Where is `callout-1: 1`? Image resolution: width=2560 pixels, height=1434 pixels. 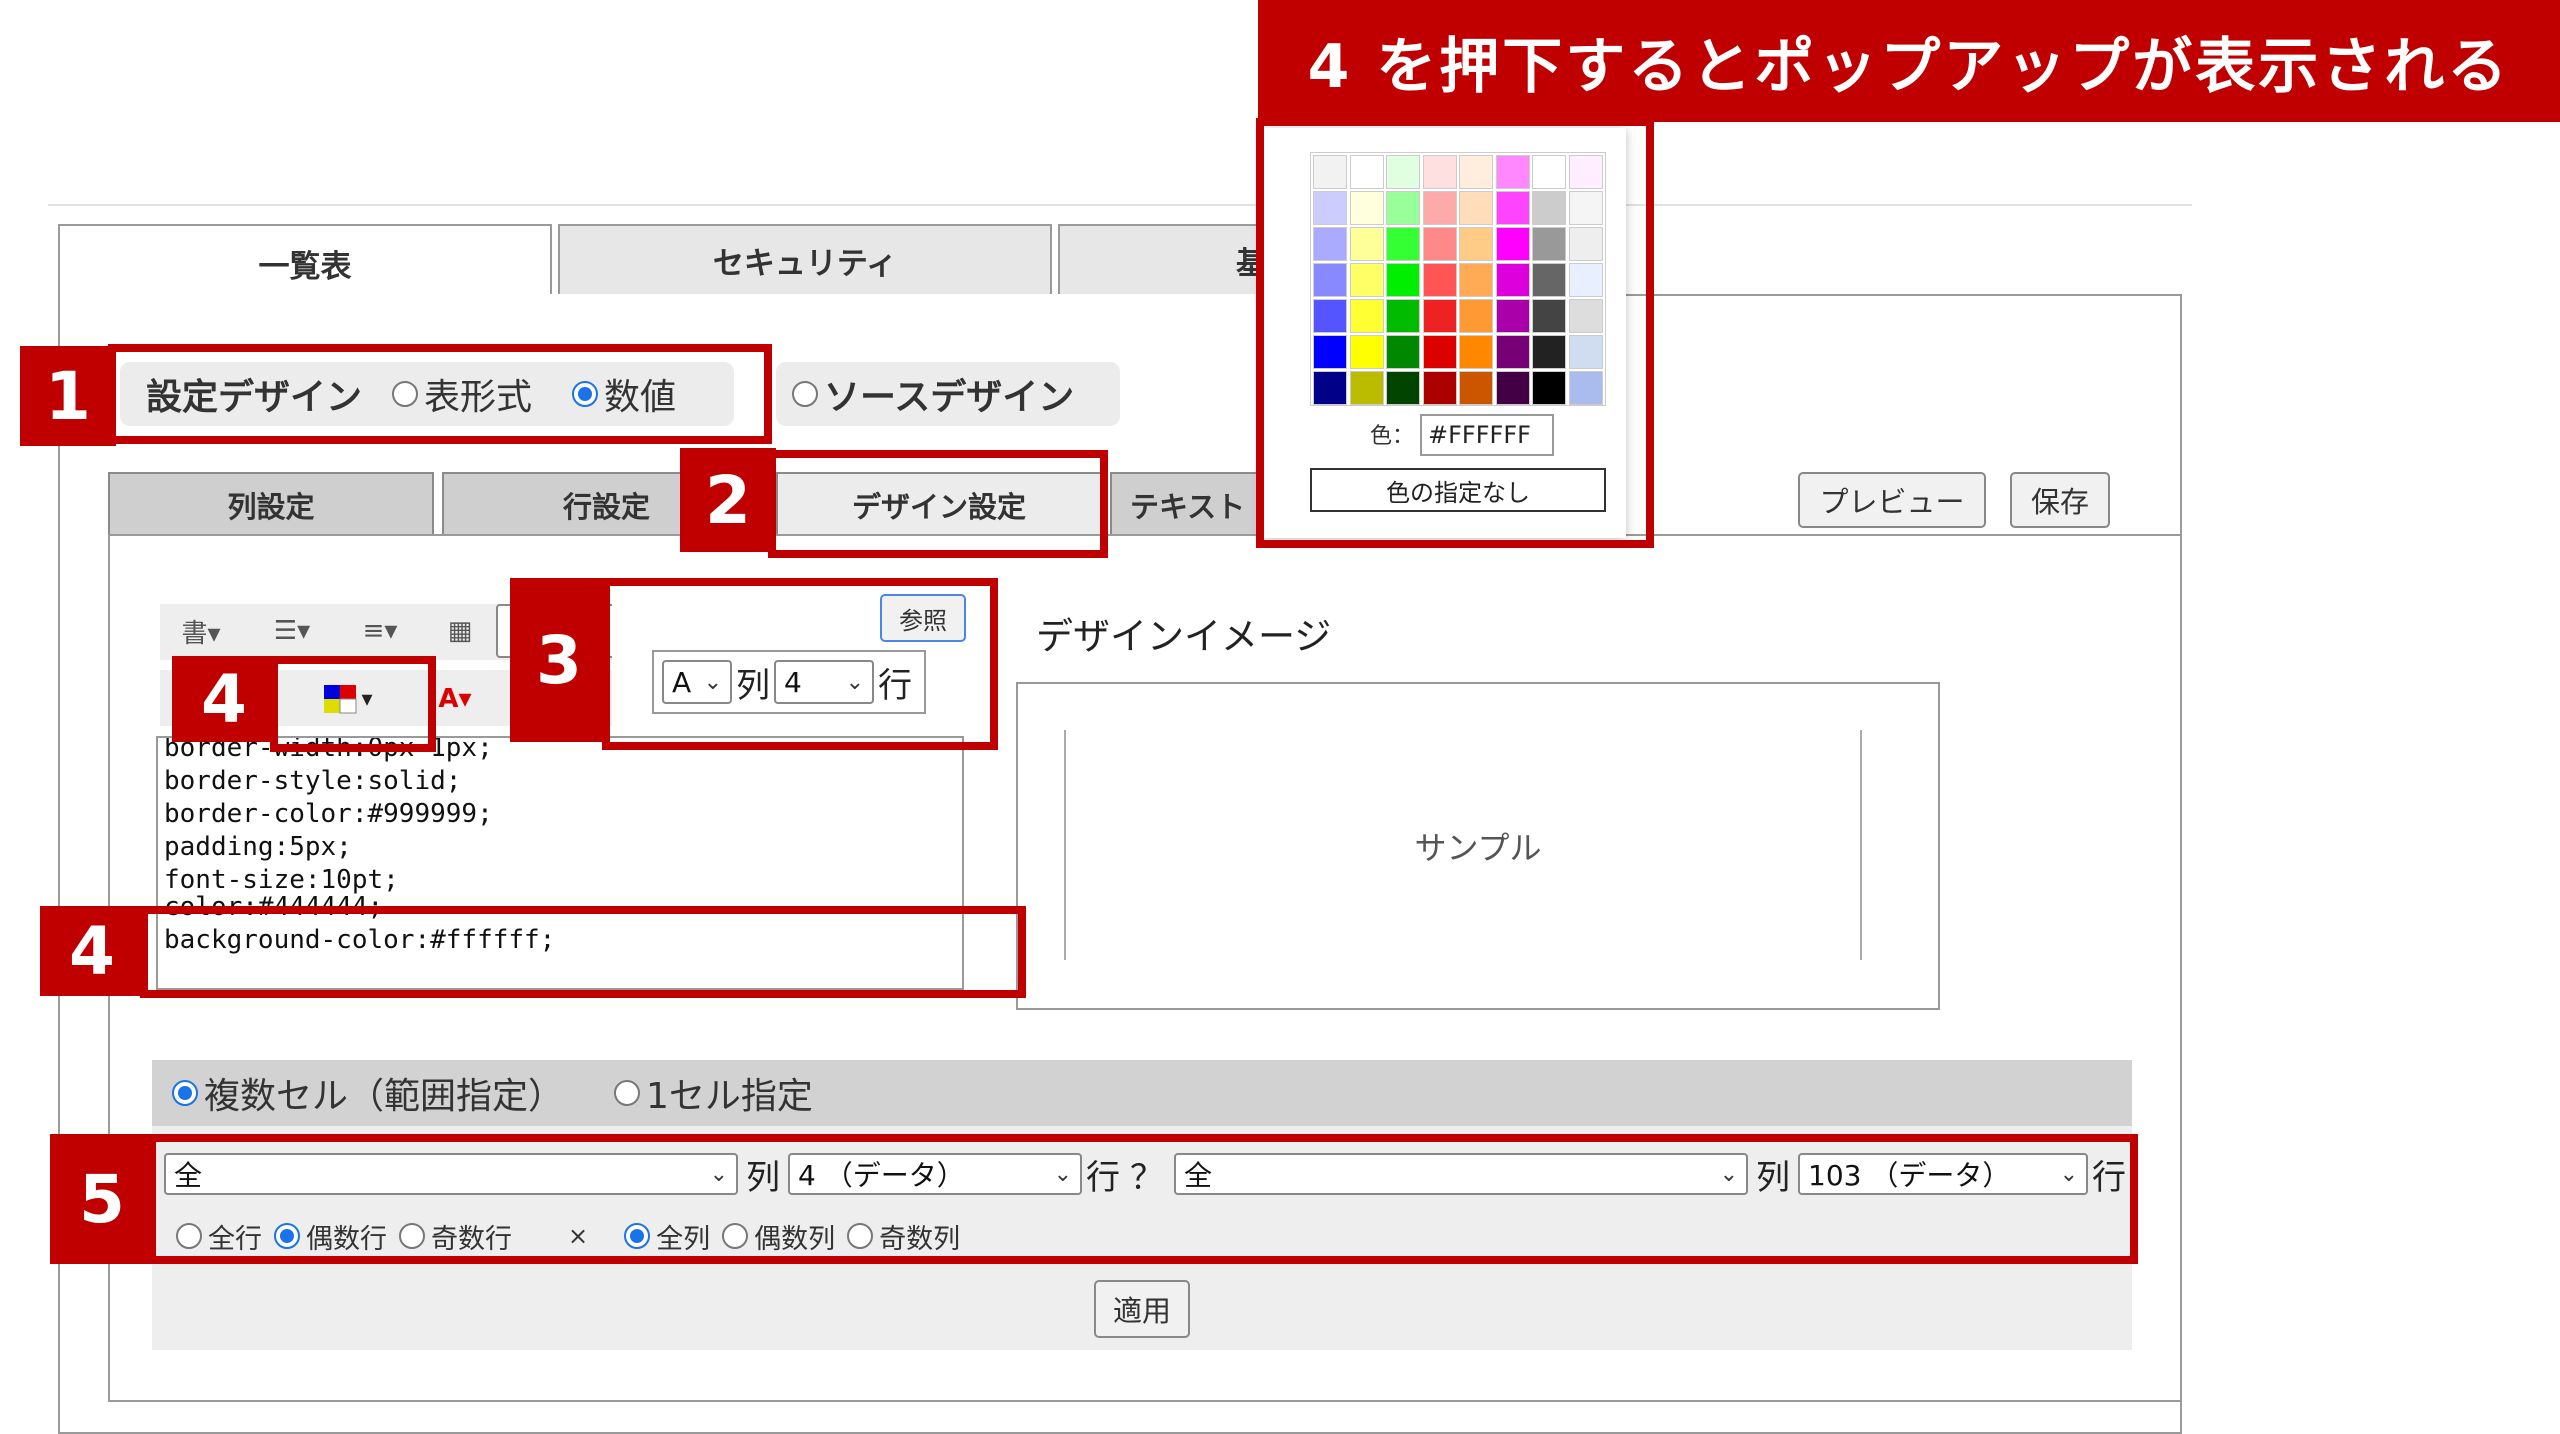
callout-1: 1 is located at coordinates (68, 396).